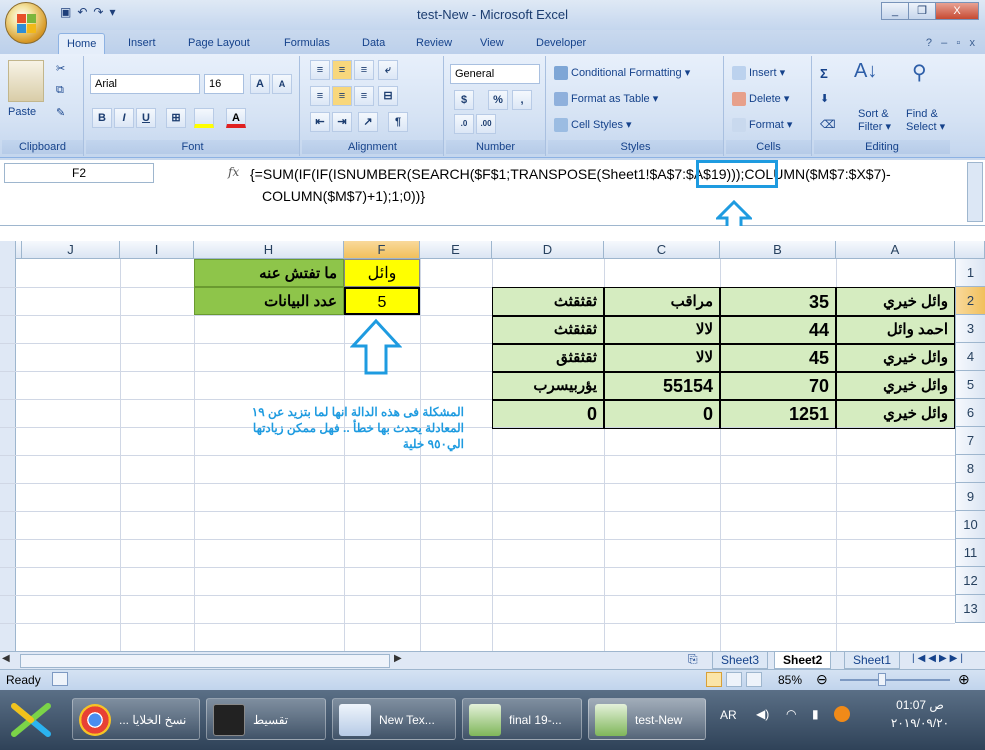 The image size is (985, 750). I want to click on format-painter-icon: ✎, so click(60, 112).